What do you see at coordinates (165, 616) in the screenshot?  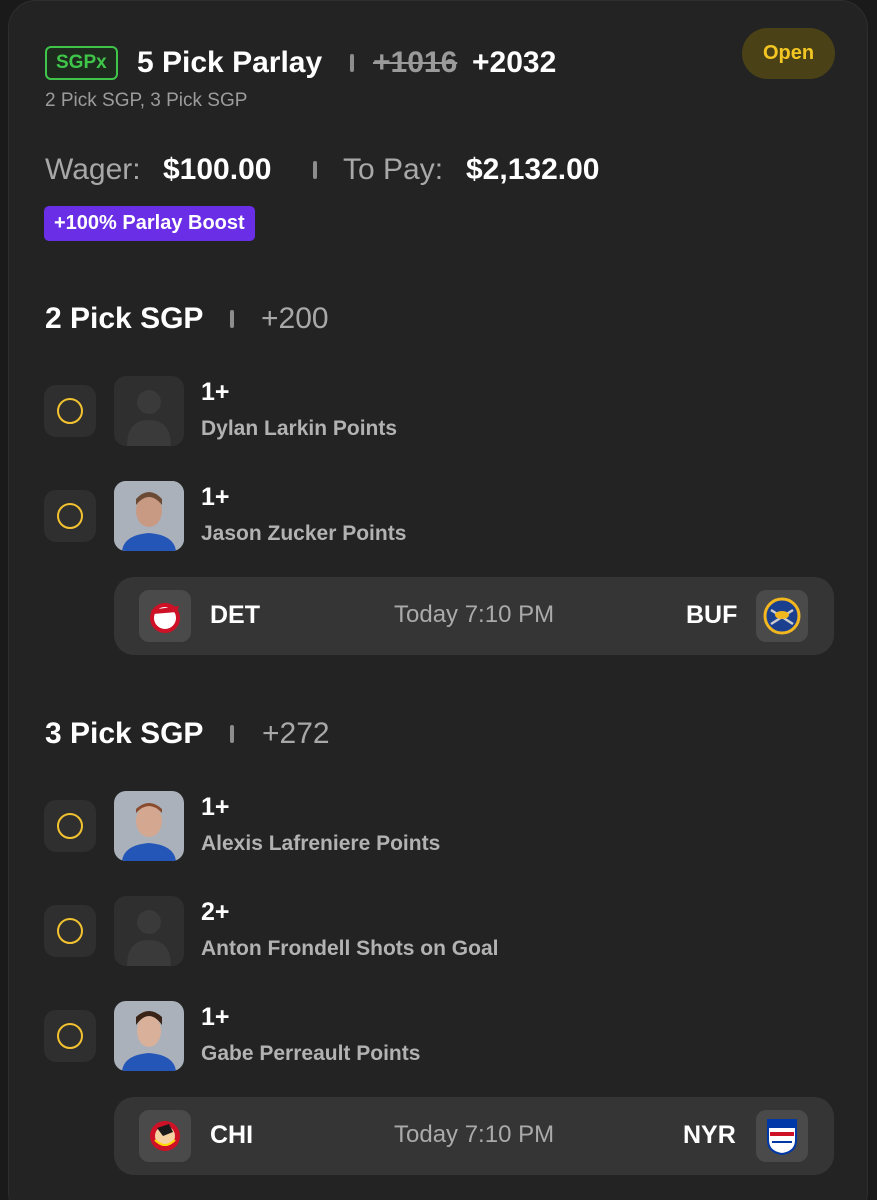 I see `red-wings-logo-icon` at bounding box center [165, 616].